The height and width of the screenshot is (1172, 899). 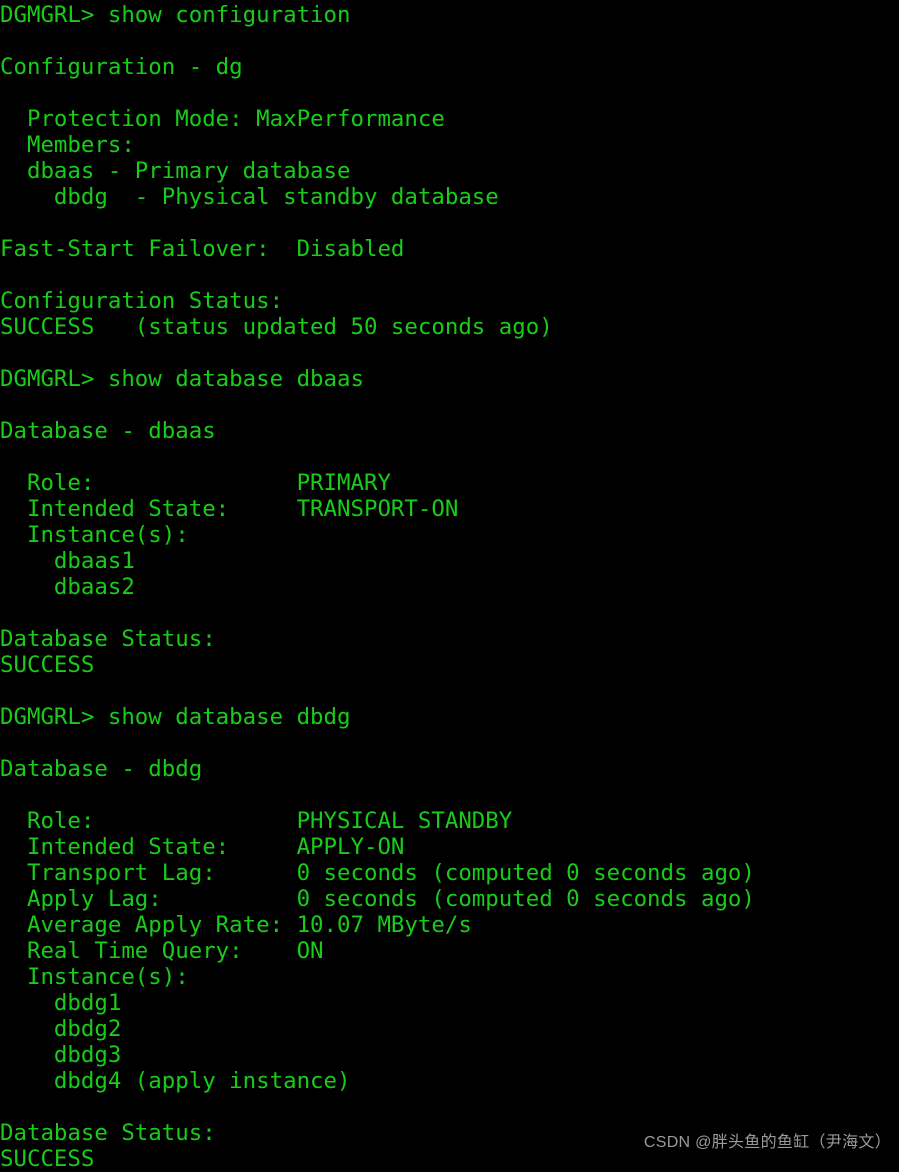 I want to click on terminal-line: dbdg1, so click(x=61, y=1003).